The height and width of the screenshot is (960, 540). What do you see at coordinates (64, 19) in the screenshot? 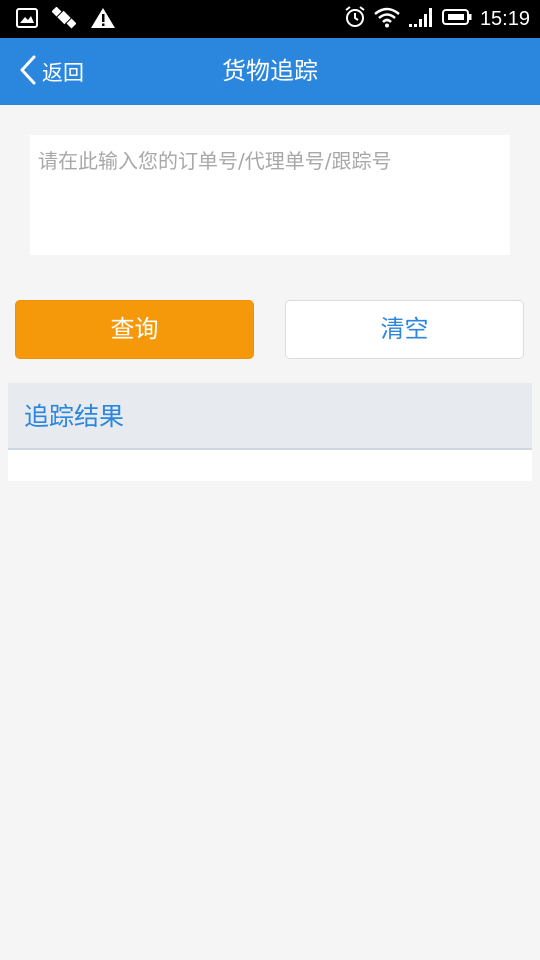
I see `satellite-icon` at bounding box center [64, 19].